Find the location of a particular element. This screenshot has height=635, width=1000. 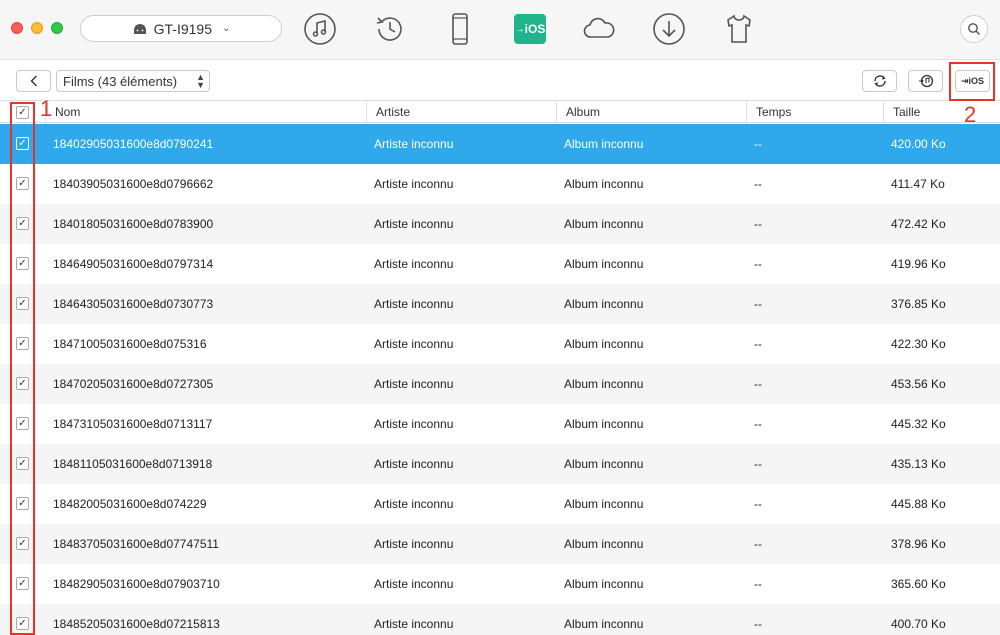

nav-history is located at coordinates (390, 29).